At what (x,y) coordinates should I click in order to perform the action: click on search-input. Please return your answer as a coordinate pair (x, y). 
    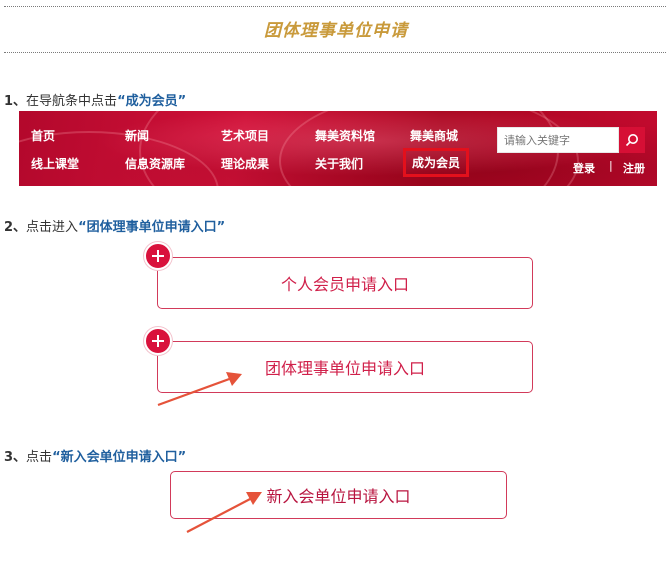
    Looking at the image, I should click on (558, 140).